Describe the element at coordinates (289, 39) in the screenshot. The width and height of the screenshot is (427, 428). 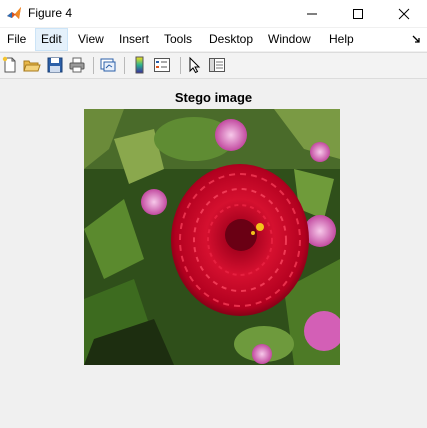
I see `menu-window: Window` at that location.